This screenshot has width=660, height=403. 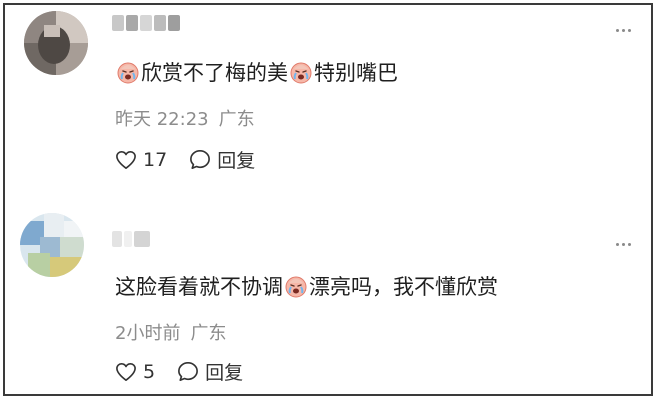 I want to click on comment-text-part: 这脸看着就不协调, so click(x=199, y=287).